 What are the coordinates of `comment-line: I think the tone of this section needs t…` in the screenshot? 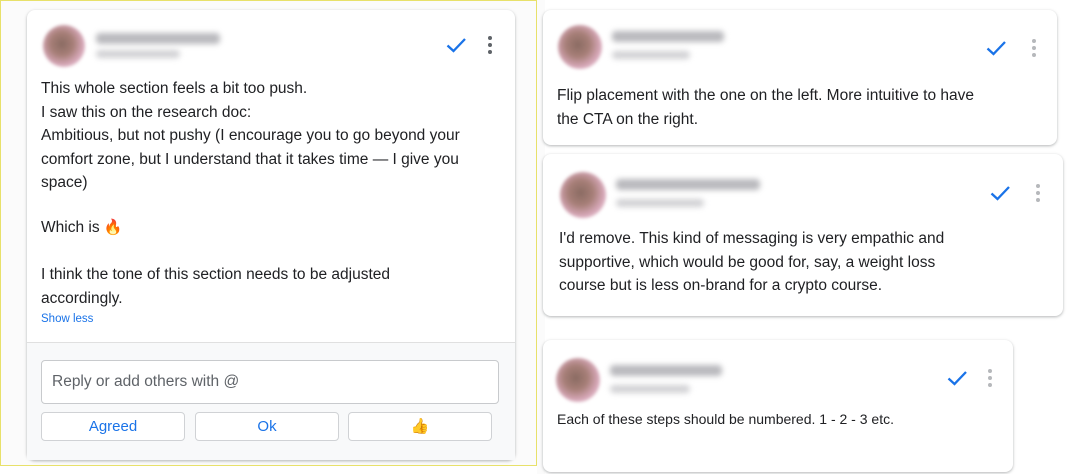 It's located at (215, 274).